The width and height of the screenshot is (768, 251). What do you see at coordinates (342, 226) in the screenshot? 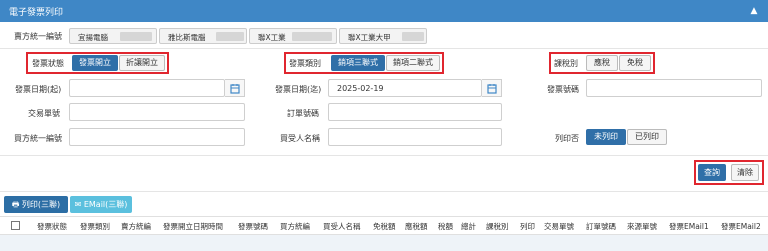
I see `col-header: 買受人名稱` at bounding box center [342, 226].